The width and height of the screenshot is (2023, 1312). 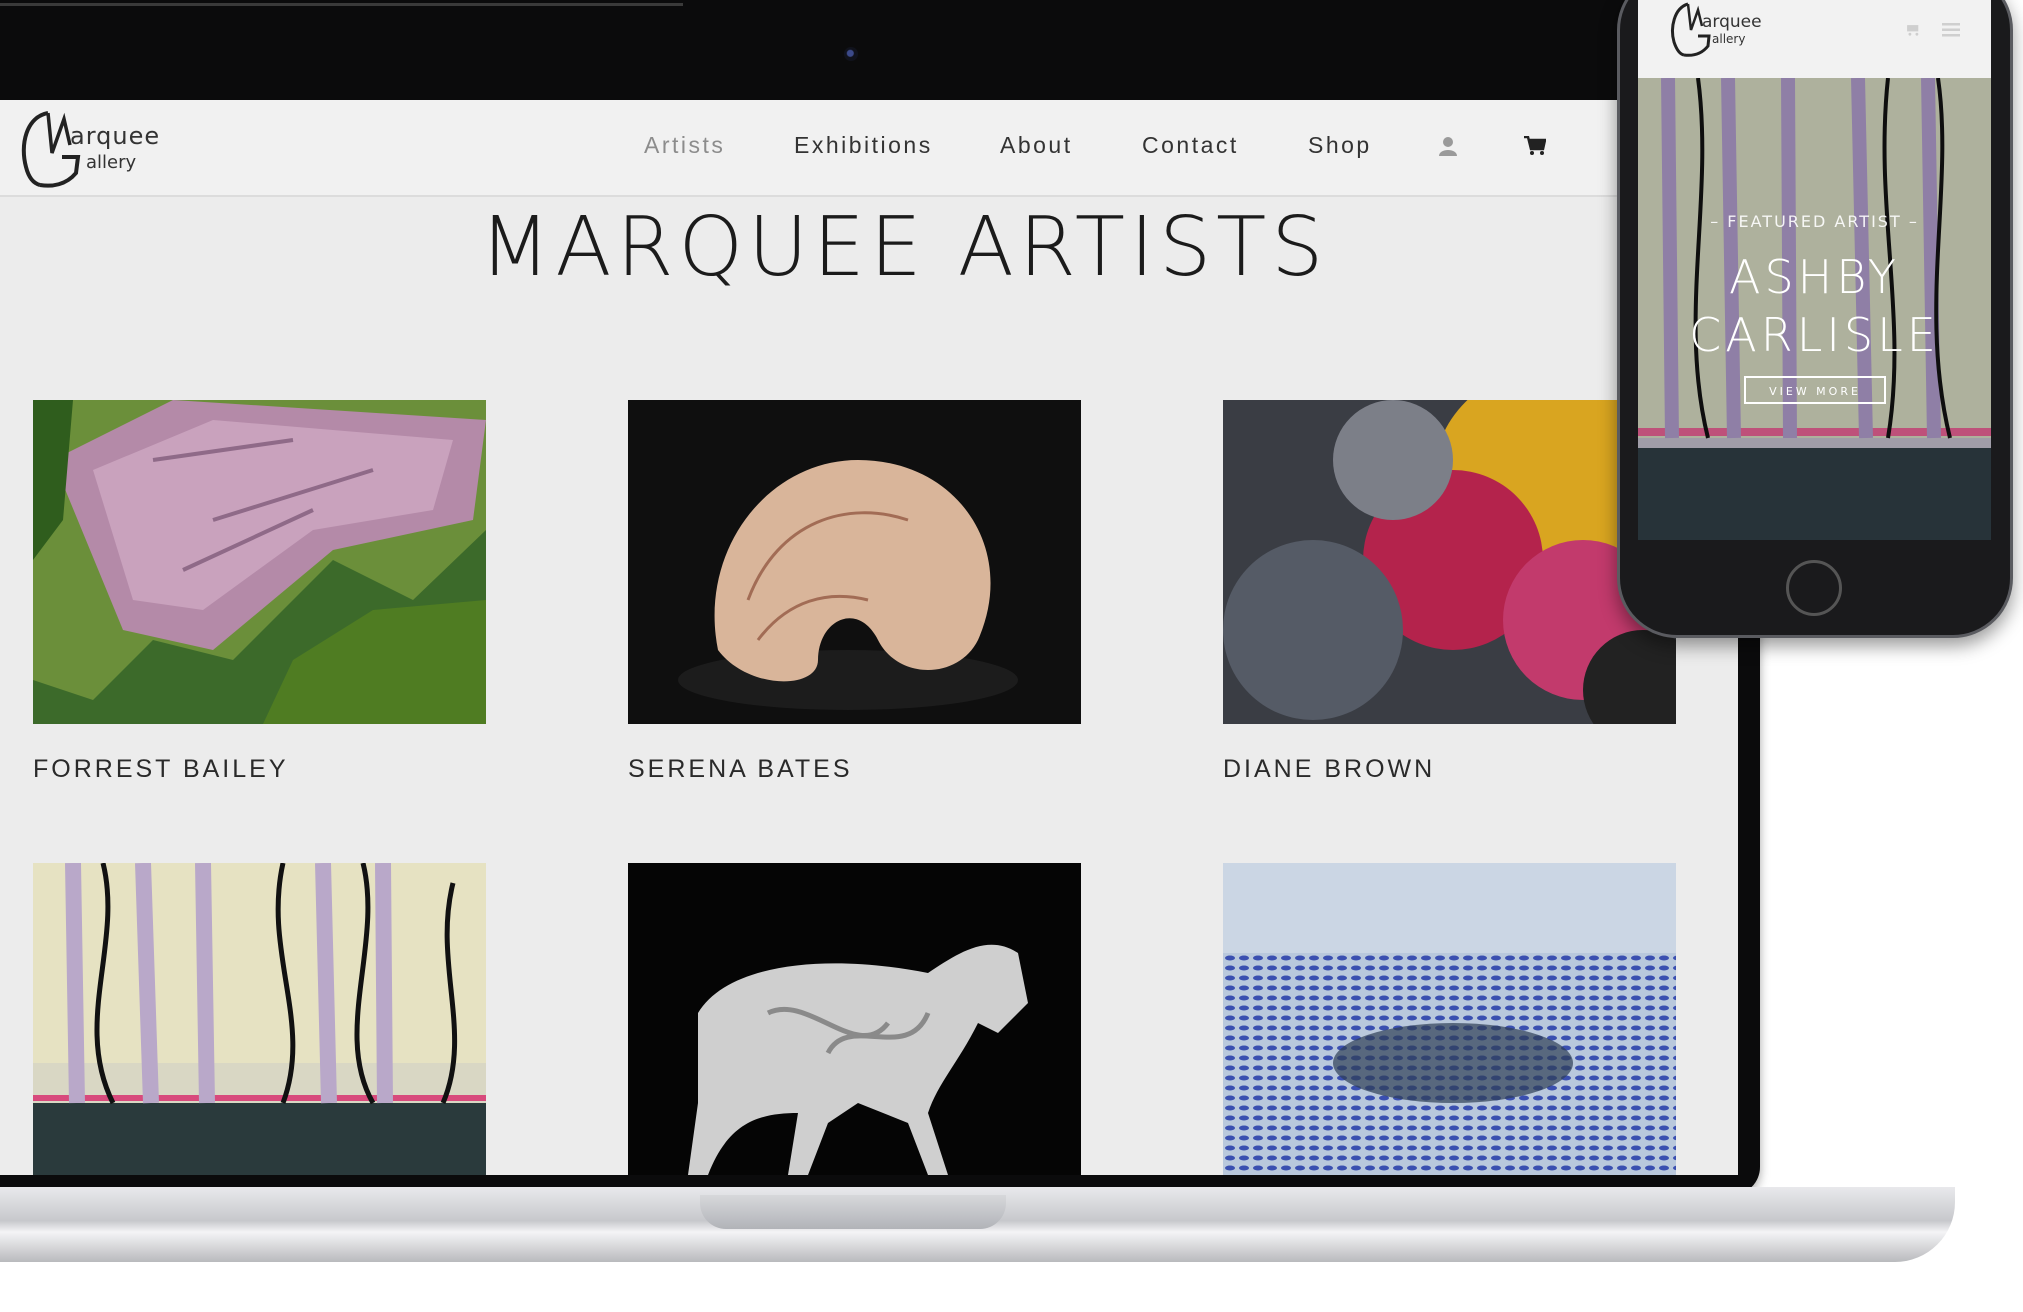 I want to click on artist-thumb-serena-bates, so click(x=854, y=562).